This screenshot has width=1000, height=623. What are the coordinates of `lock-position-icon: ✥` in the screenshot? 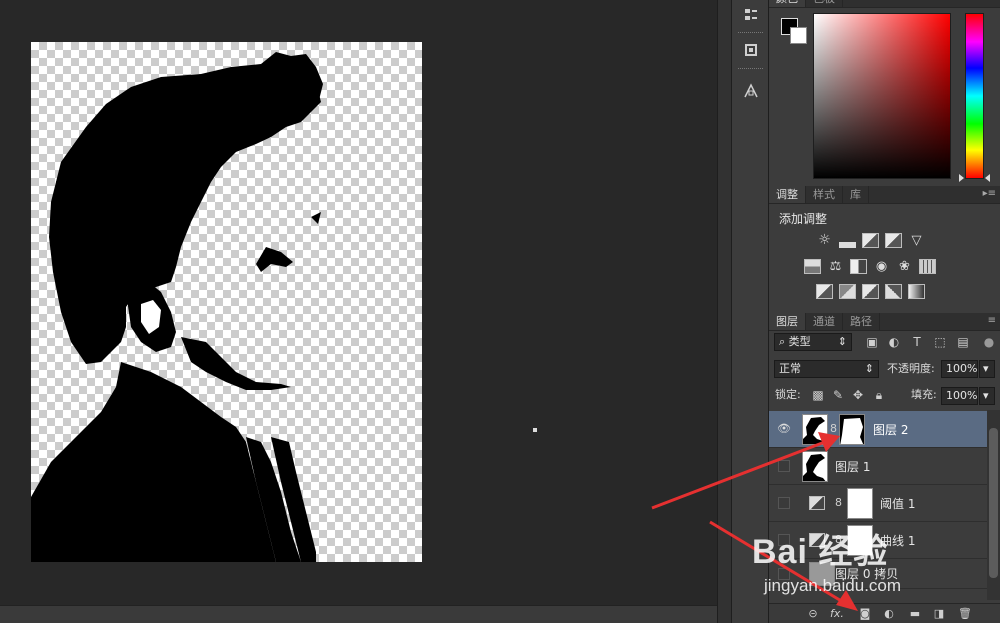 It's located at (858, 395).